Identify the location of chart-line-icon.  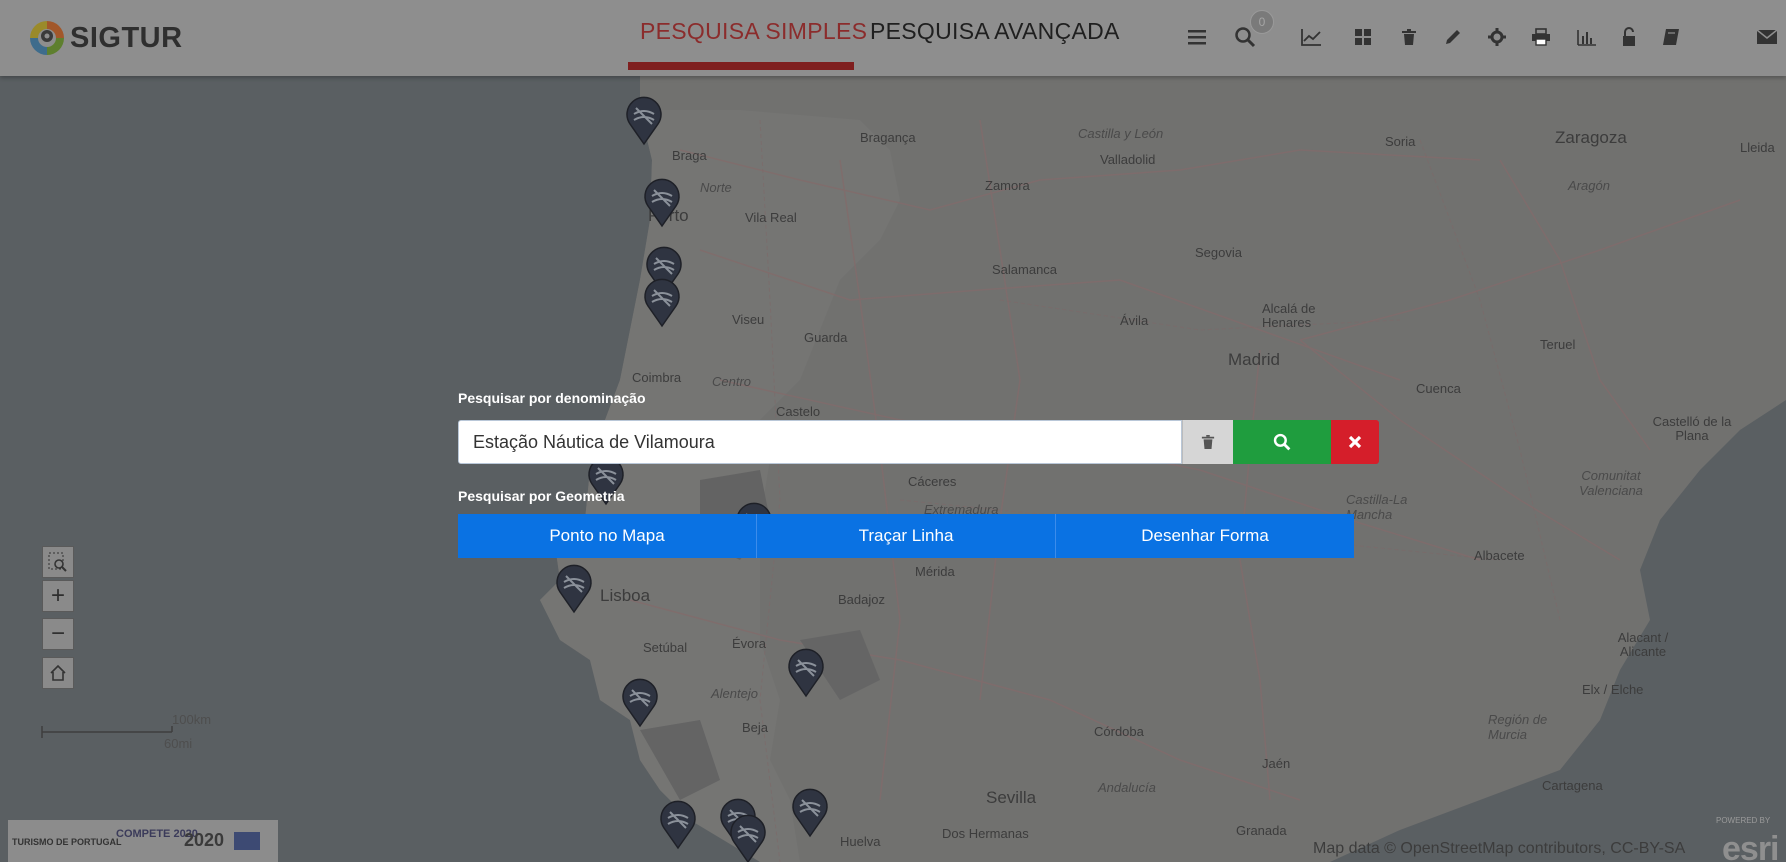
(1311, 37).